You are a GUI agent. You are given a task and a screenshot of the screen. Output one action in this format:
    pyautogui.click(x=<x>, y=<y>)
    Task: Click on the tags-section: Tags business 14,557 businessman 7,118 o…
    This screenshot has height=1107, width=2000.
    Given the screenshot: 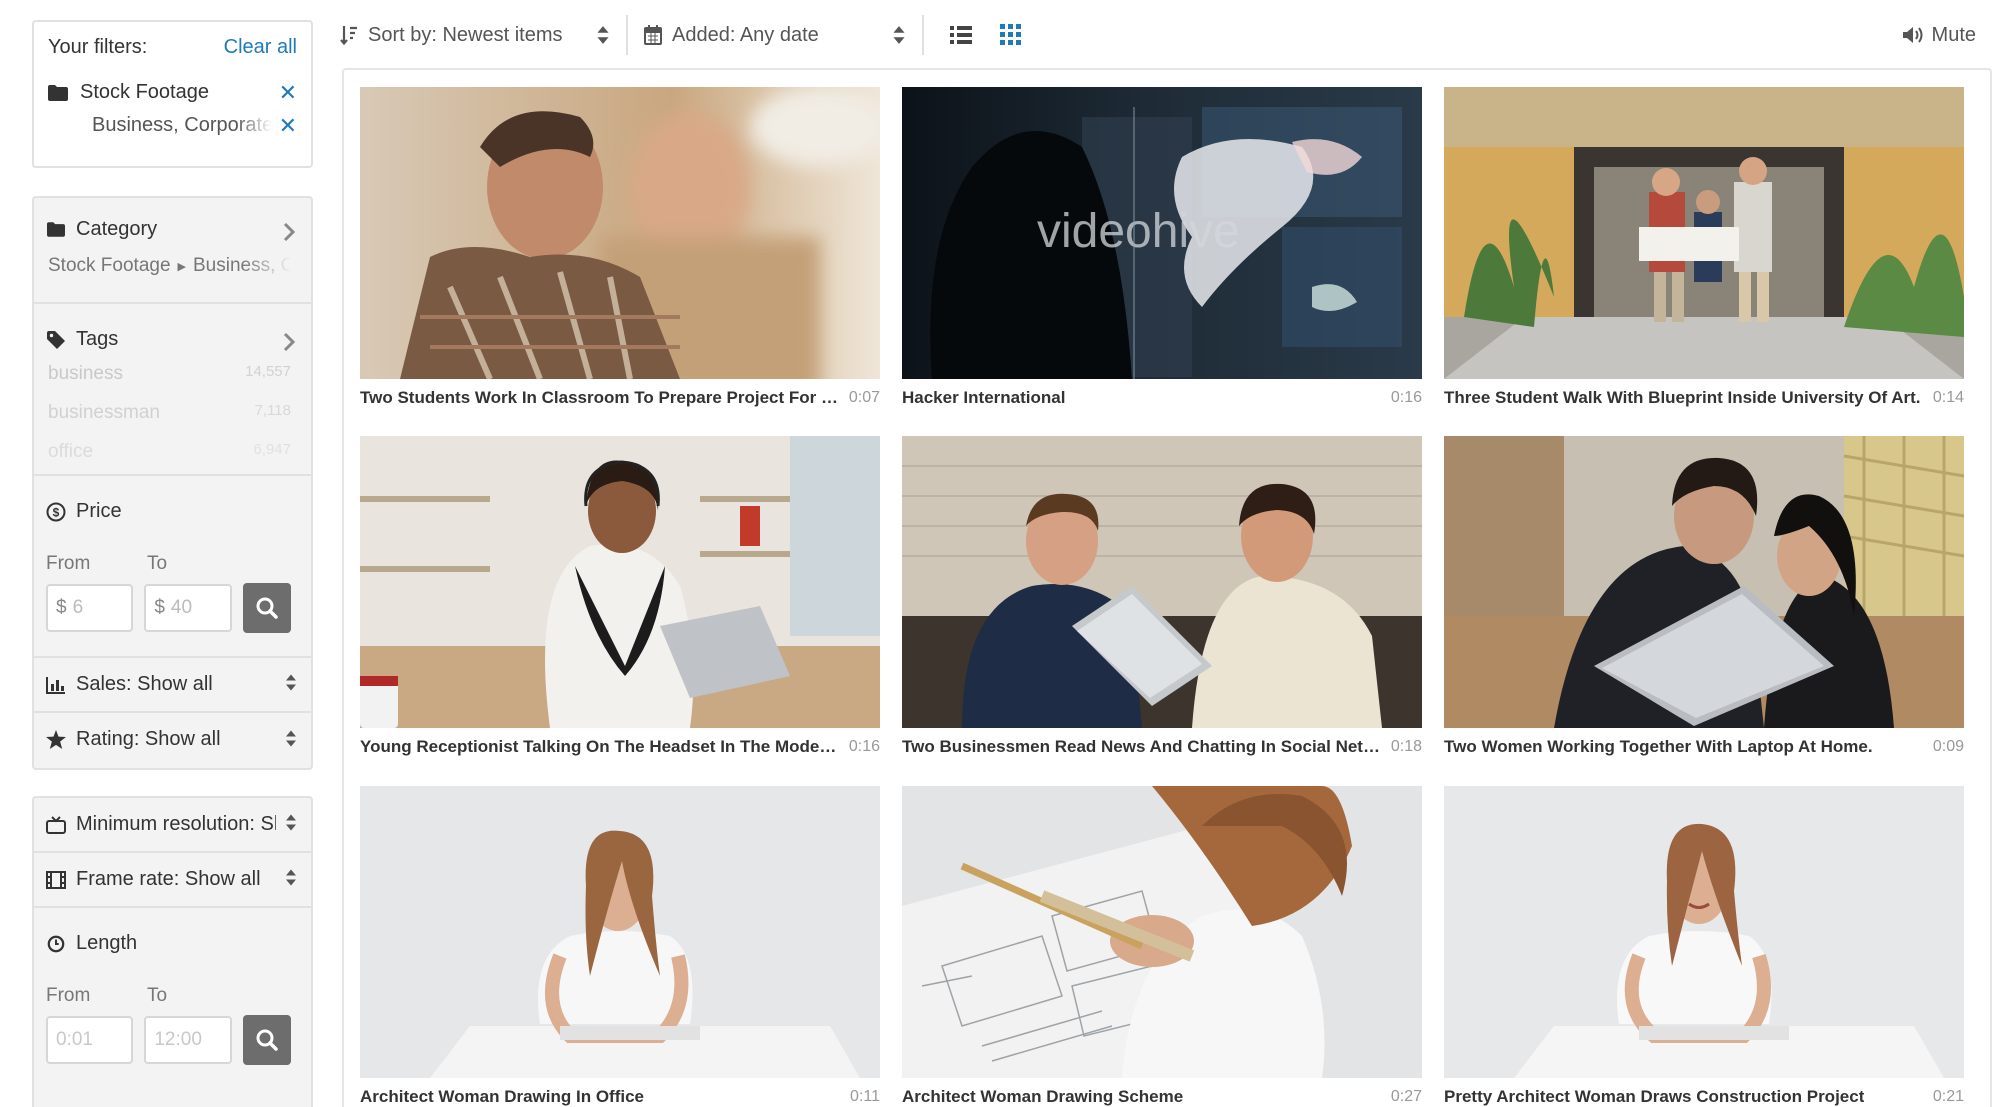 What is the action you would take?
    pyautogui.click(x=172, y=390)
    